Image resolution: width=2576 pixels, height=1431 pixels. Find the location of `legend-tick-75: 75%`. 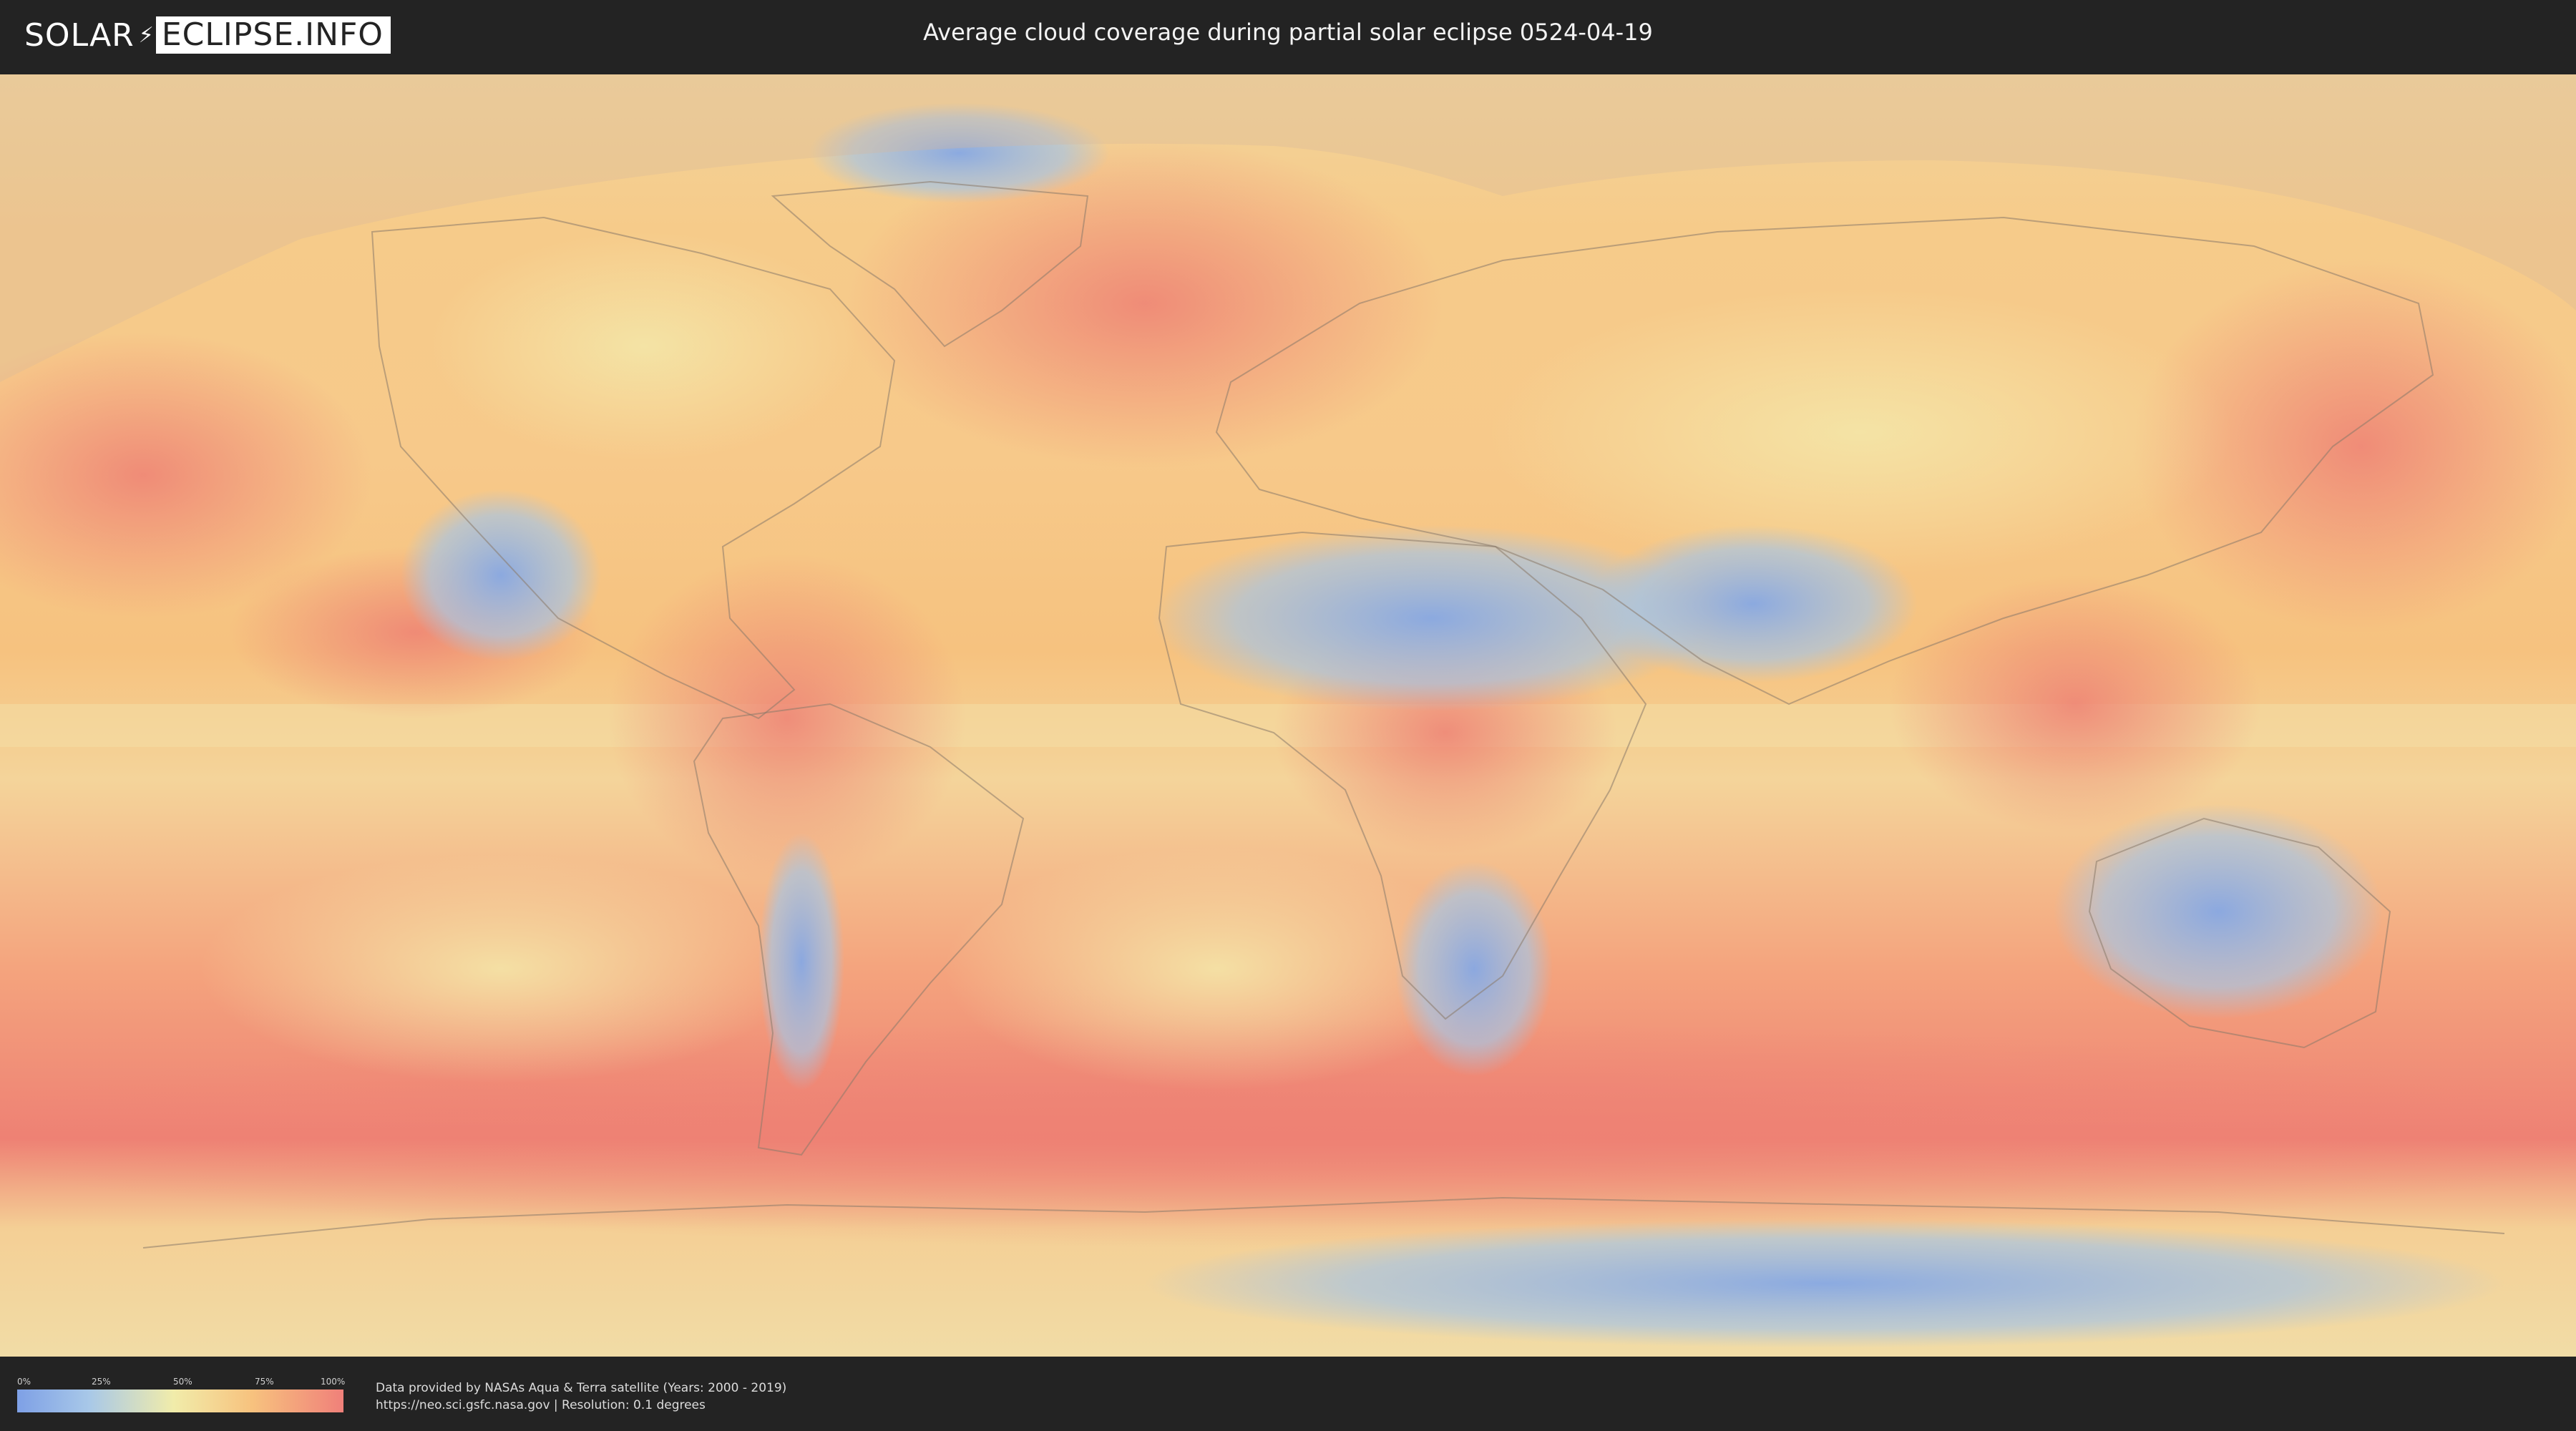

legend-tick-75: 75% is located at coordinates (264, 1382).